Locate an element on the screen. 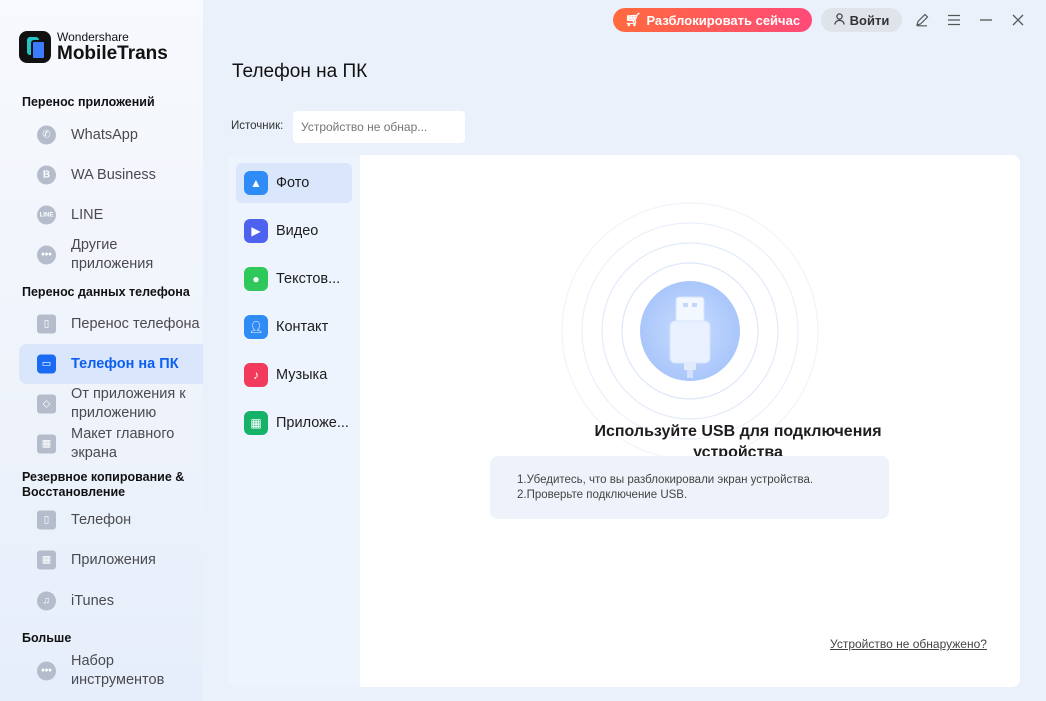 This screenshot has height=701, width=1046. sidebar-item-label: Приложения is located at coordinates (113, 559).